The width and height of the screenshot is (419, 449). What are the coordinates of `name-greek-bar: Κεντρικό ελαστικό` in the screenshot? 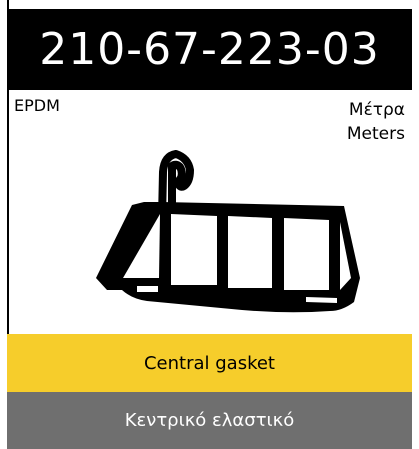 It's located at (209, 420).